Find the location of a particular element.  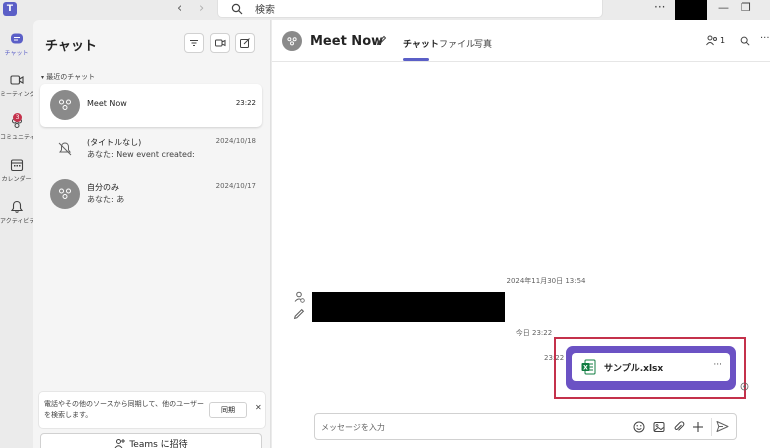

chat-name: 自分のみ is located at coordinates (103, 187).